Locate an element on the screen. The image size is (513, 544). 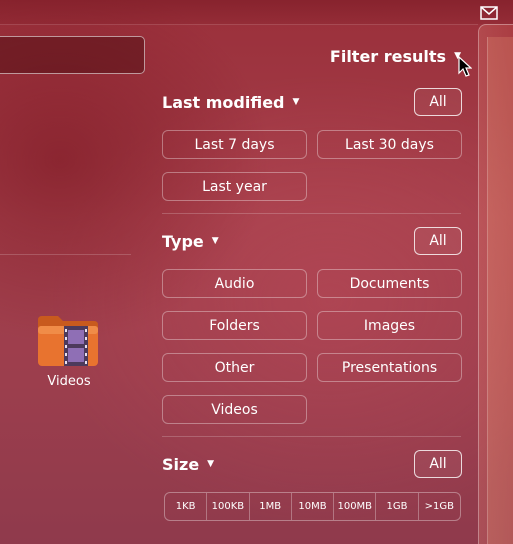
filter-last-7-days: Last 7 days is located at coordinates (234, 144).